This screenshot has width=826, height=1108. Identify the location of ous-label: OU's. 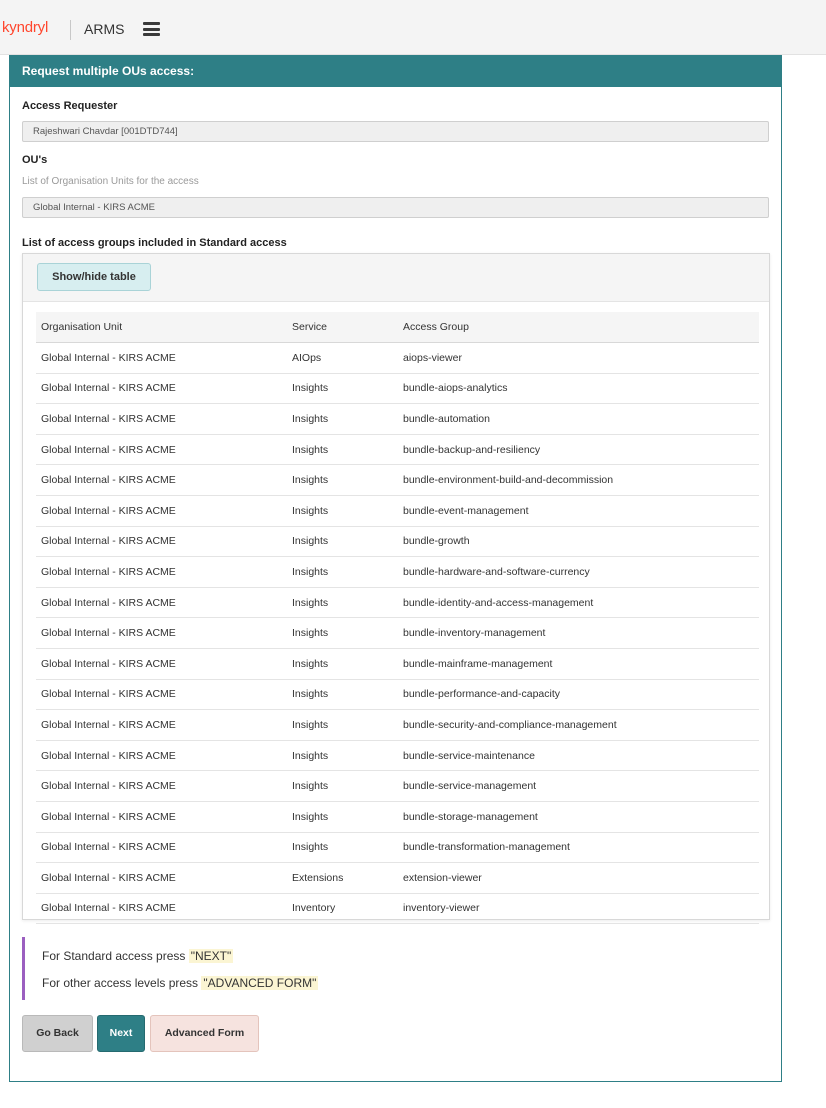
(35, 160).